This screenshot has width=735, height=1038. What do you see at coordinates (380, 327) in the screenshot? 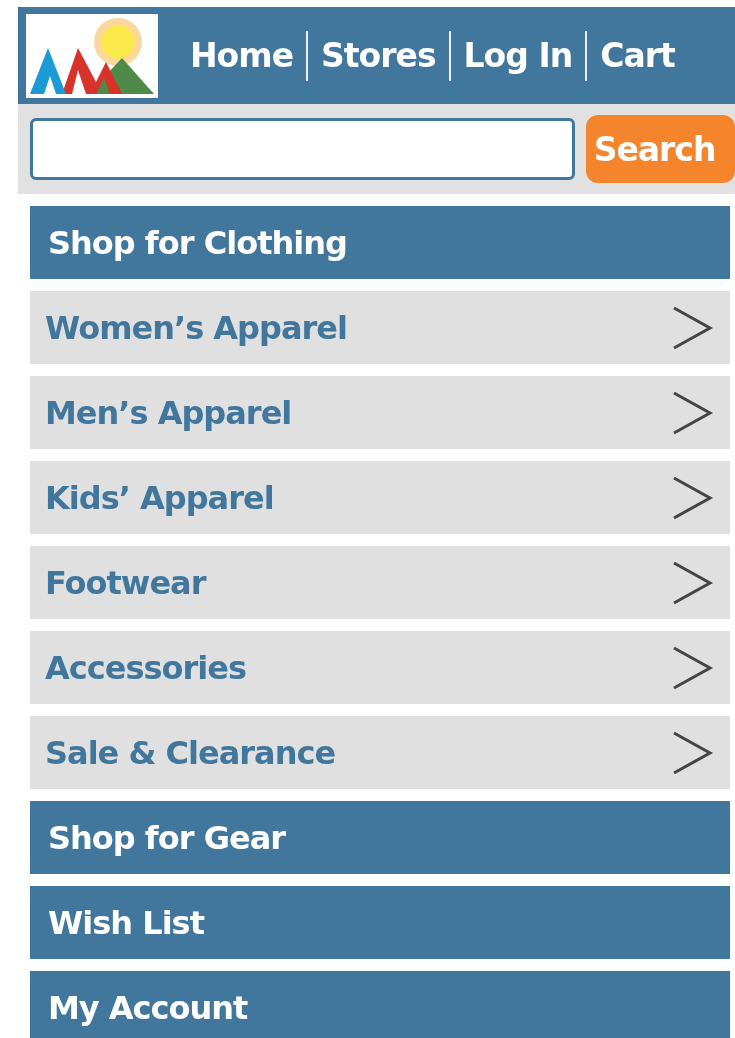
I see `menu-item: Women’s Apparel` at bounding box center [380, 327].